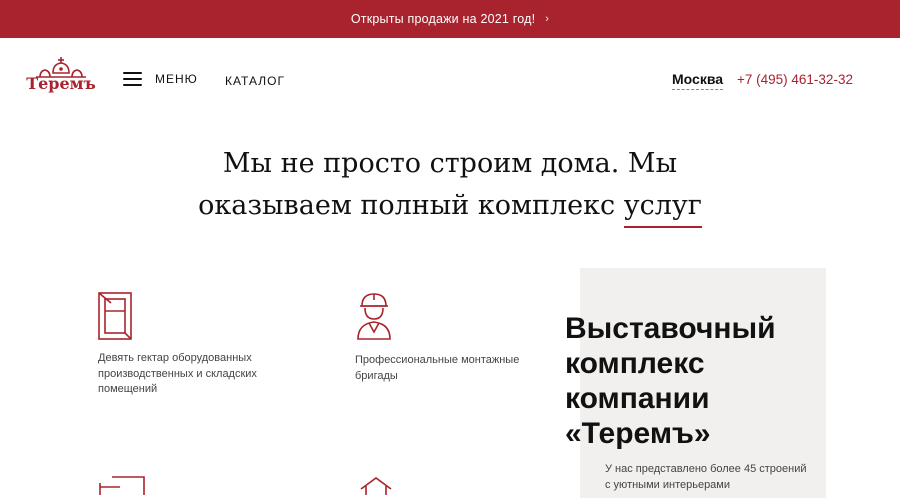 The height and width of the screenshot is (498, 900). Describe the element at coordinates (547, 19) in the screenshot. I see `chevron-right-icon: ›` at that location.